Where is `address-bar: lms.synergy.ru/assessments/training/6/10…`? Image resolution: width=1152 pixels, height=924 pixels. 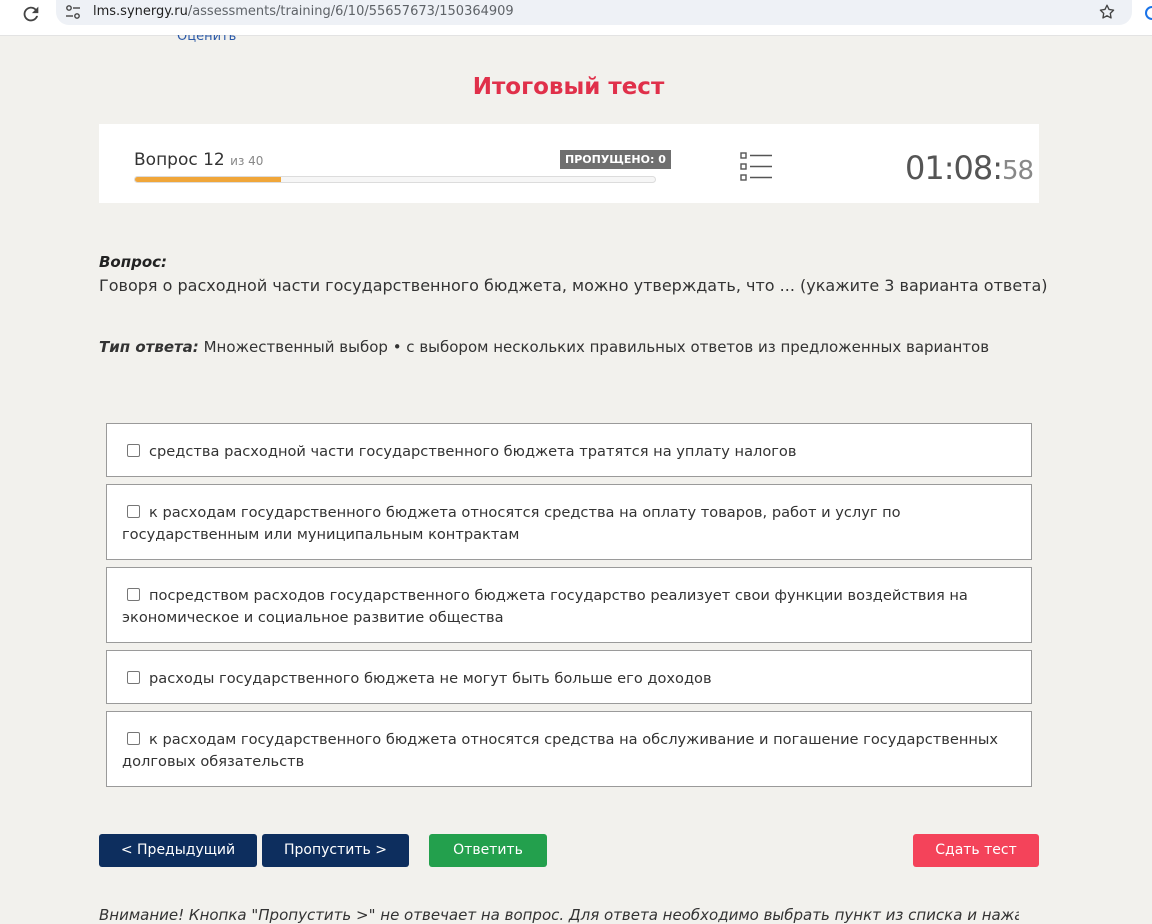
address-bar: lms.synergy.ru/assessments/training/6/10… is located at coordinates (594, 12).